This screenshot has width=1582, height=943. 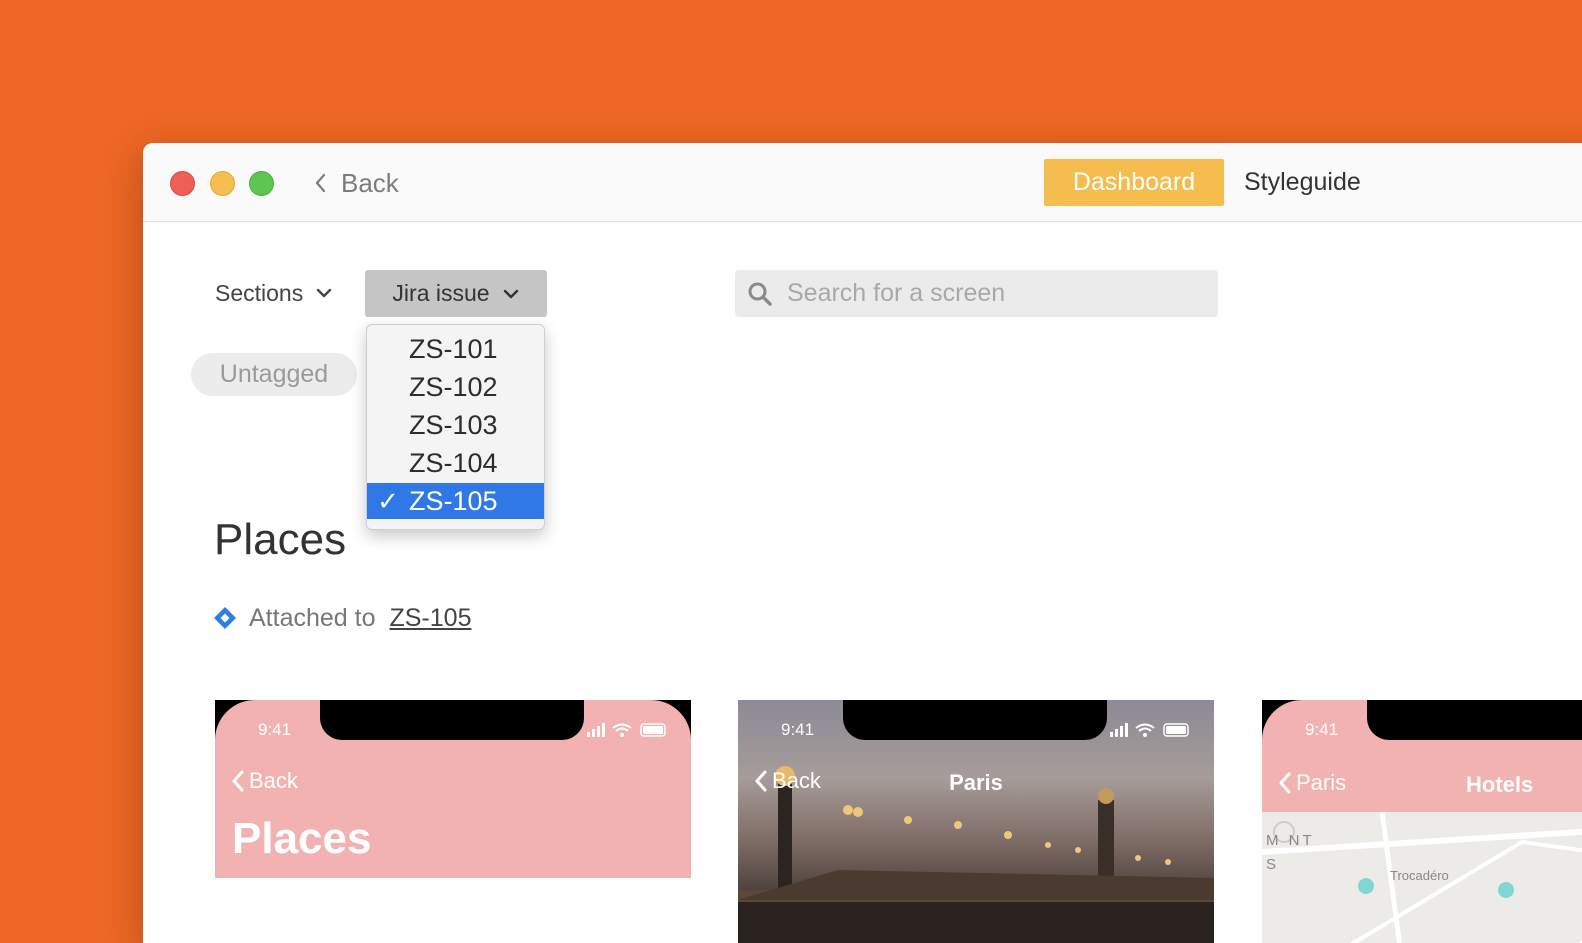 I want to click on tab-styleguide: Styleguide, so click(x=1302, y=182).